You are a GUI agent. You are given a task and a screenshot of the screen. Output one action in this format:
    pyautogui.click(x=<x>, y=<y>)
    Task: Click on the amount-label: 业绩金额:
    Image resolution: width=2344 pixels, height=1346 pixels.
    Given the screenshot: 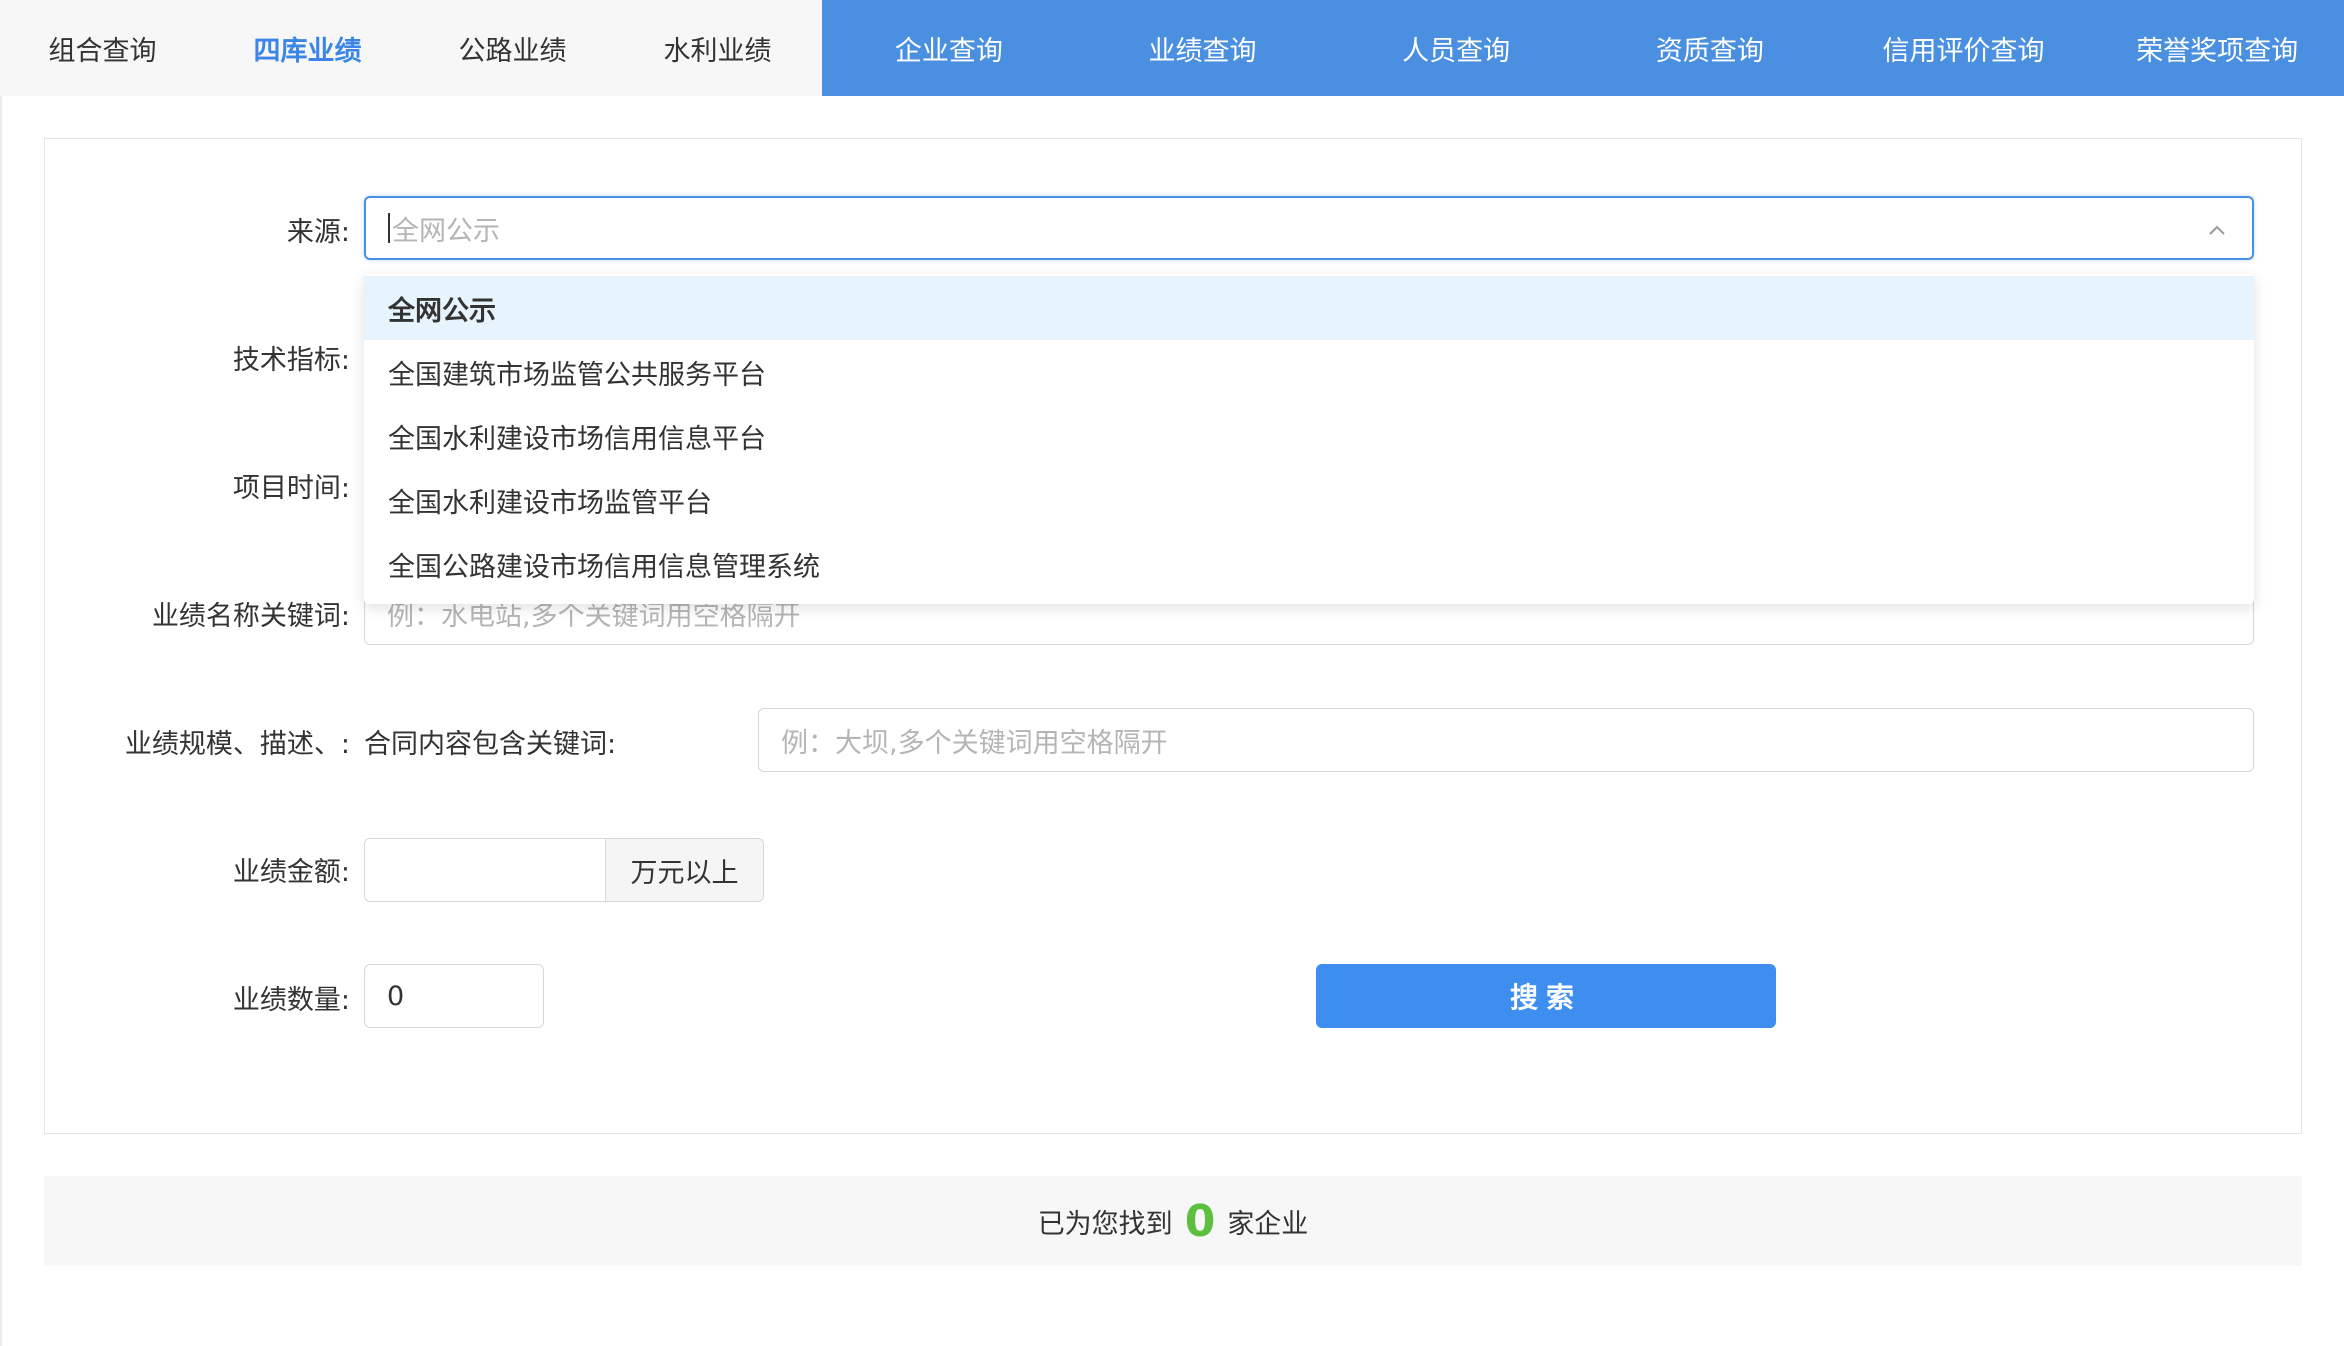 What is the action you would take?
    pyautogui.click(x=291, y=872)
    